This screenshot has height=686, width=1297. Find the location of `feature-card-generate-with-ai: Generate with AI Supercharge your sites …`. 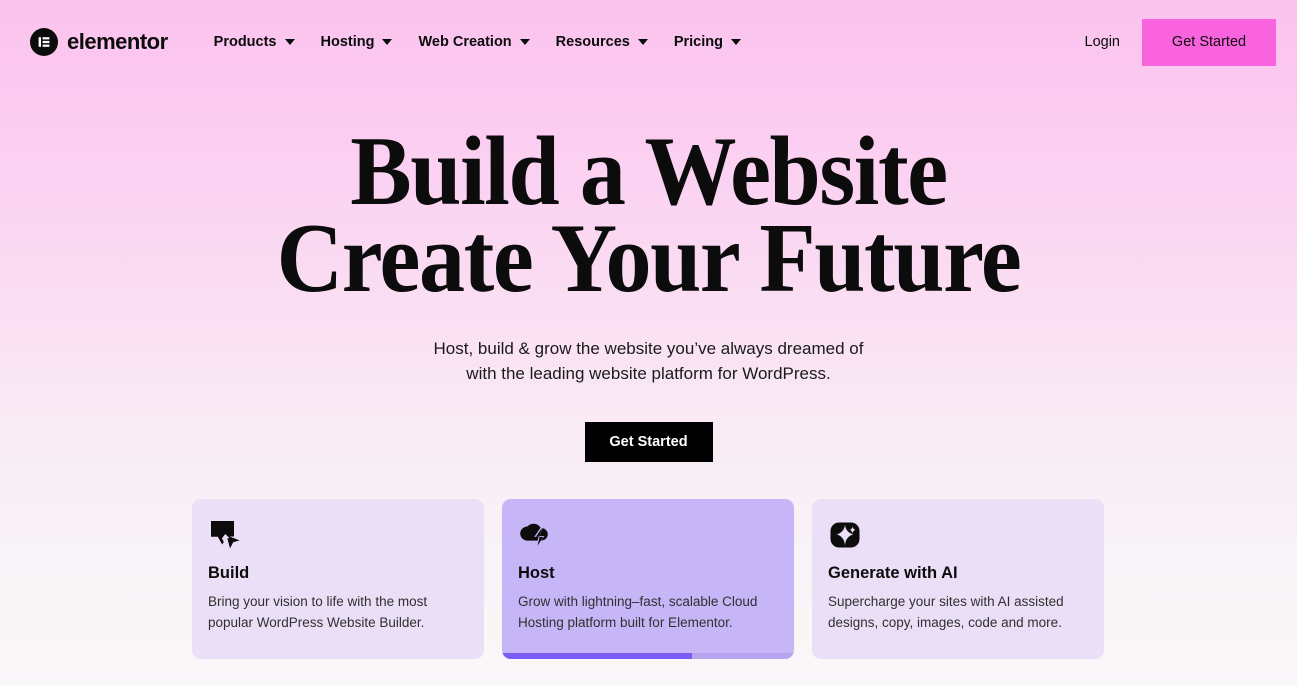

feature-card-generate-with-ai: Generate with AI Supercharge your sites … is located at coordinates (958, 579).